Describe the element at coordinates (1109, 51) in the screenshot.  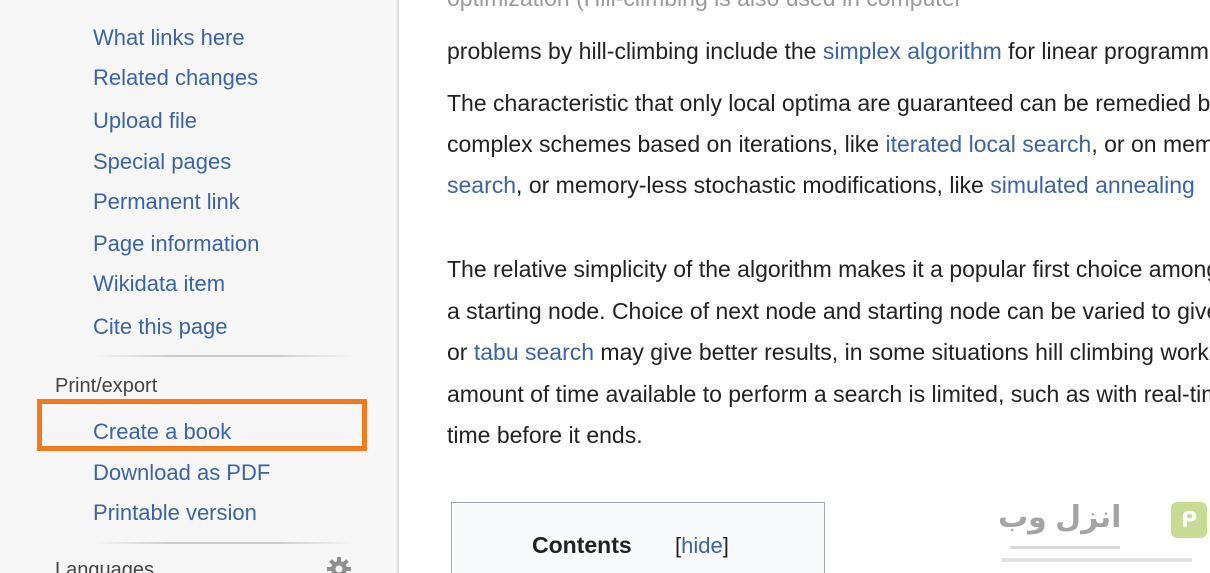
I see `text-span: for linear programming` at that location.